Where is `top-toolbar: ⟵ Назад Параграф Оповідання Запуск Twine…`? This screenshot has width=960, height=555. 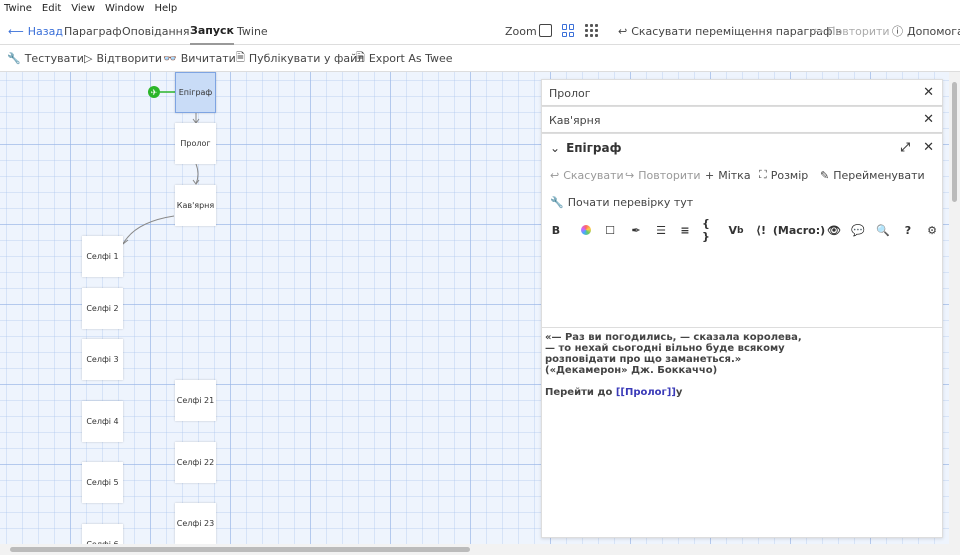
top-toolbar: ⟵ Назад Параграф Оповідання Запуск Twine… is located at coordinates (480, 31).